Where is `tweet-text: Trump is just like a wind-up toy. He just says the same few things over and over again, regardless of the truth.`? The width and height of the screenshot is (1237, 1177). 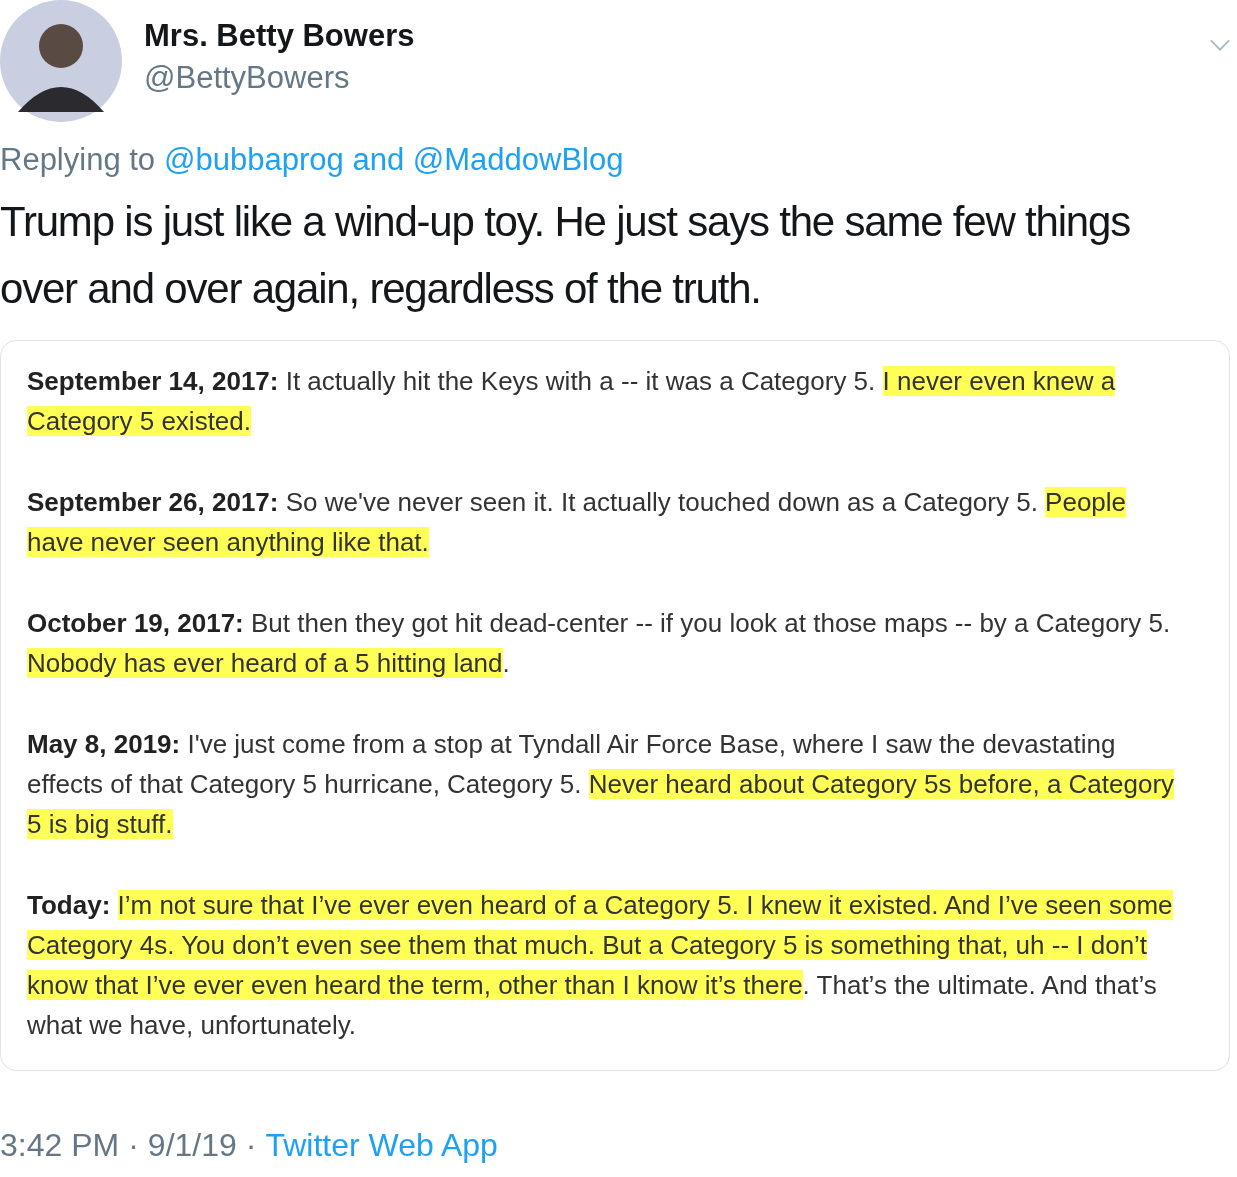 tweet-text: Trump is just like a wind-up toy. He just says the same few things over and over again, regardless of the truth. is located at coordinates (565, 255).